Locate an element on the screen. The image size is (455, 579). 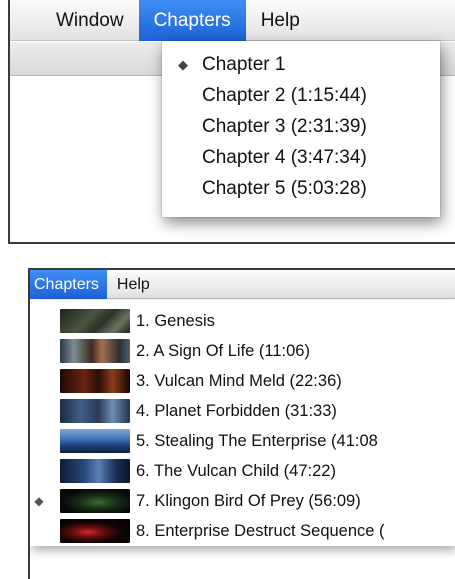
menu-item-chapter-4: Chapter 4 (3:47:34) is located at coordinates (301, 157).